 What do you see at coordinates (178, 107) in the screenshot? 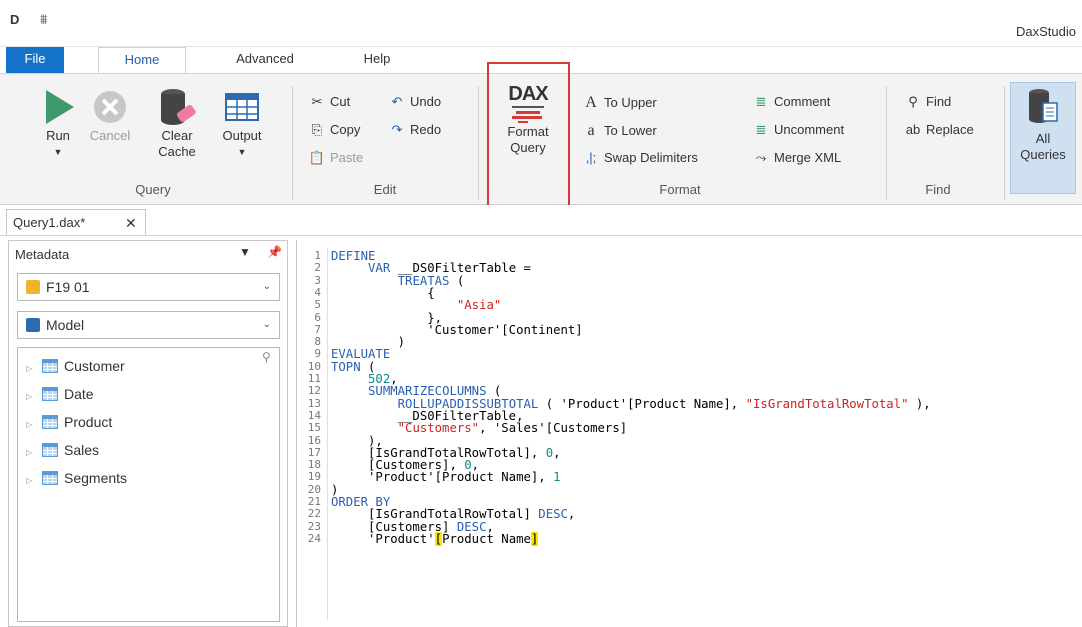
I see `clear-cache-icon` at bounding box center [178, 107].